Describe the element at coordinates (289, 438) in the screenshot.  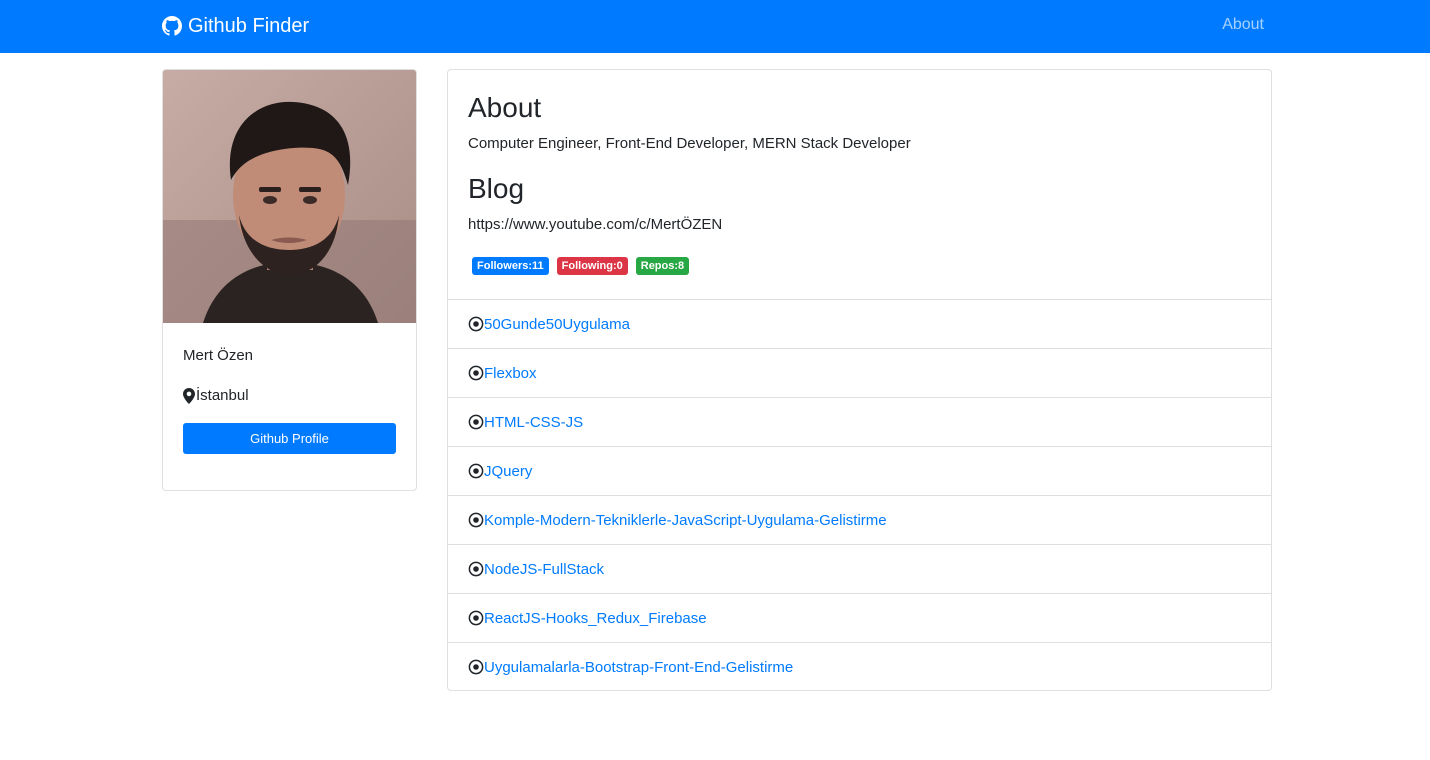
I see `github-profile-button: Github Profile` at that location.